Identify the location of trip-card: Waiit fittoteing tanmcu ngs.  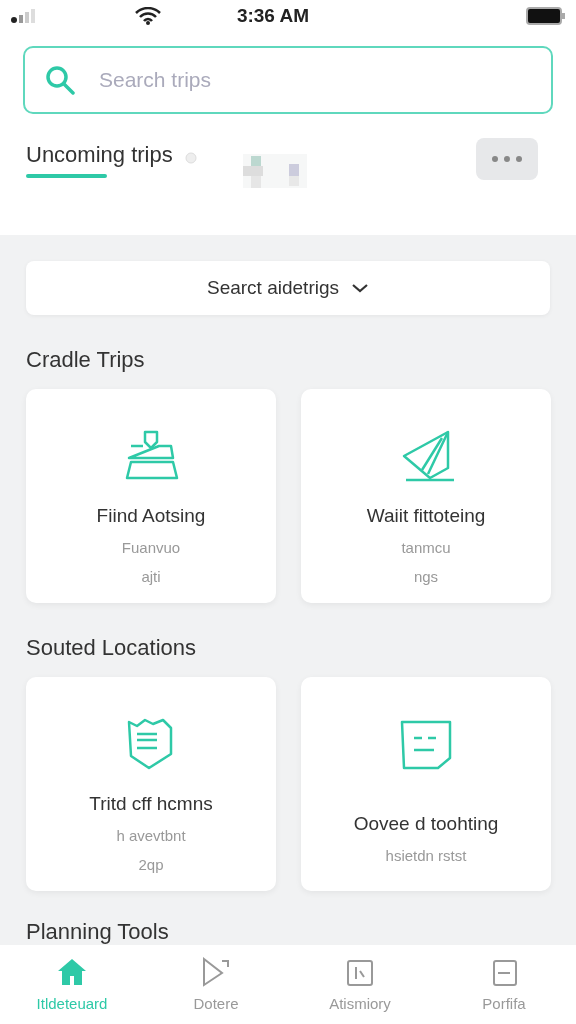
(426, 496).